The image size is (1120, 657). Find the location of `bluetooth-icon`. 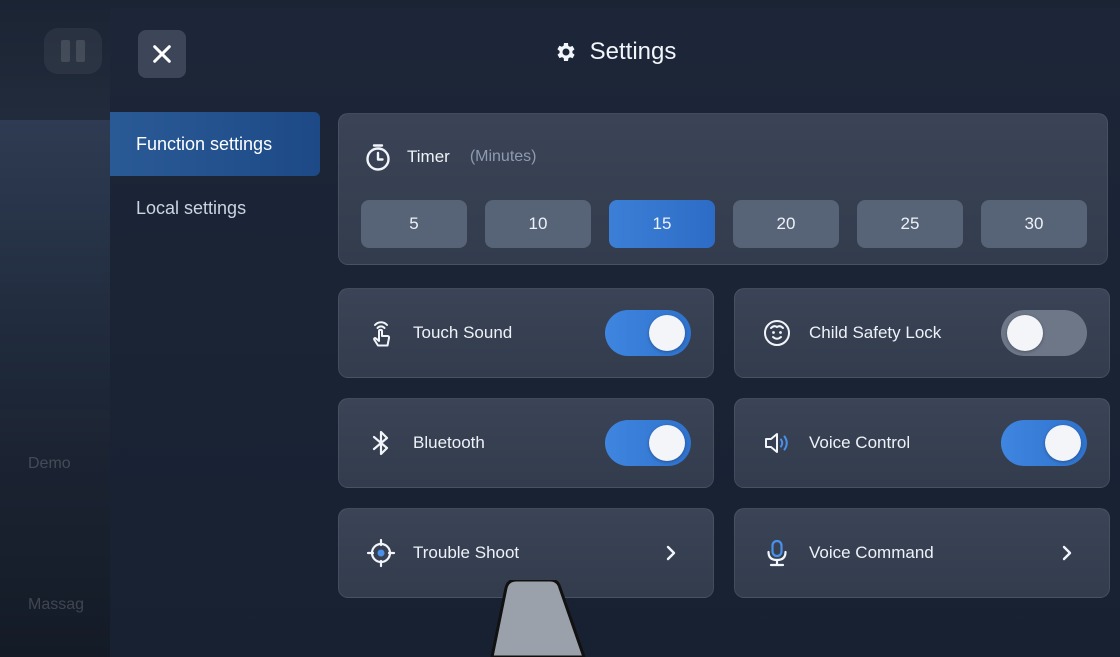

bluetooth-icon is located at coordinates (381, 443).